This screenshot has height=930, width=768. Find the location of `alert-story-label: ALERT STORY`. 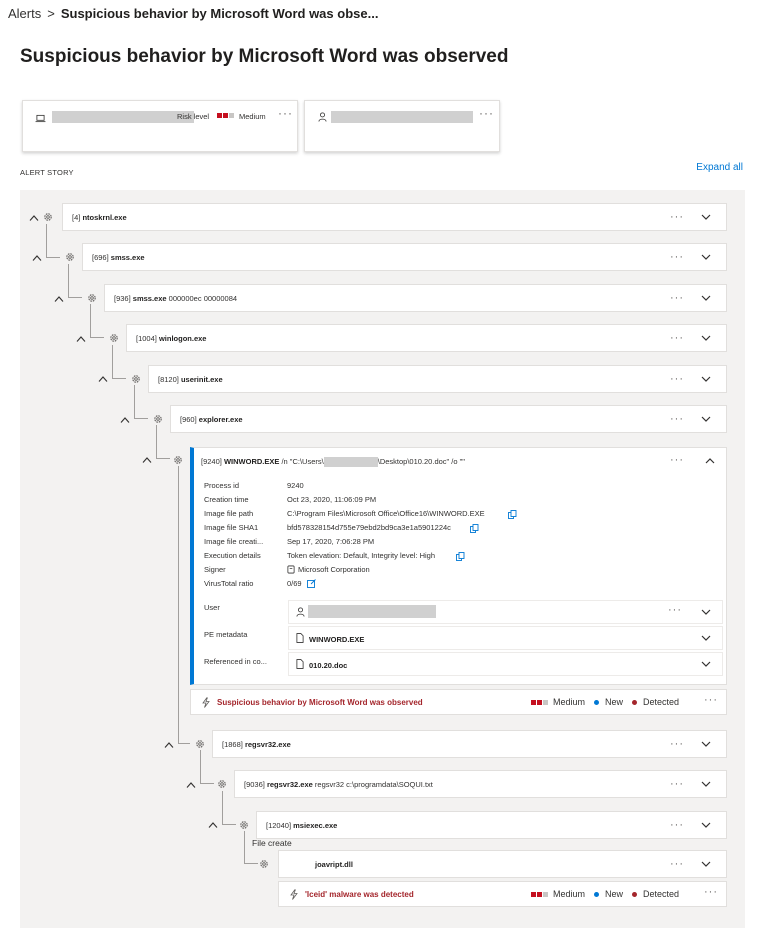

alert-story-label: ALERT STORY is located at coordinates (47, 172).